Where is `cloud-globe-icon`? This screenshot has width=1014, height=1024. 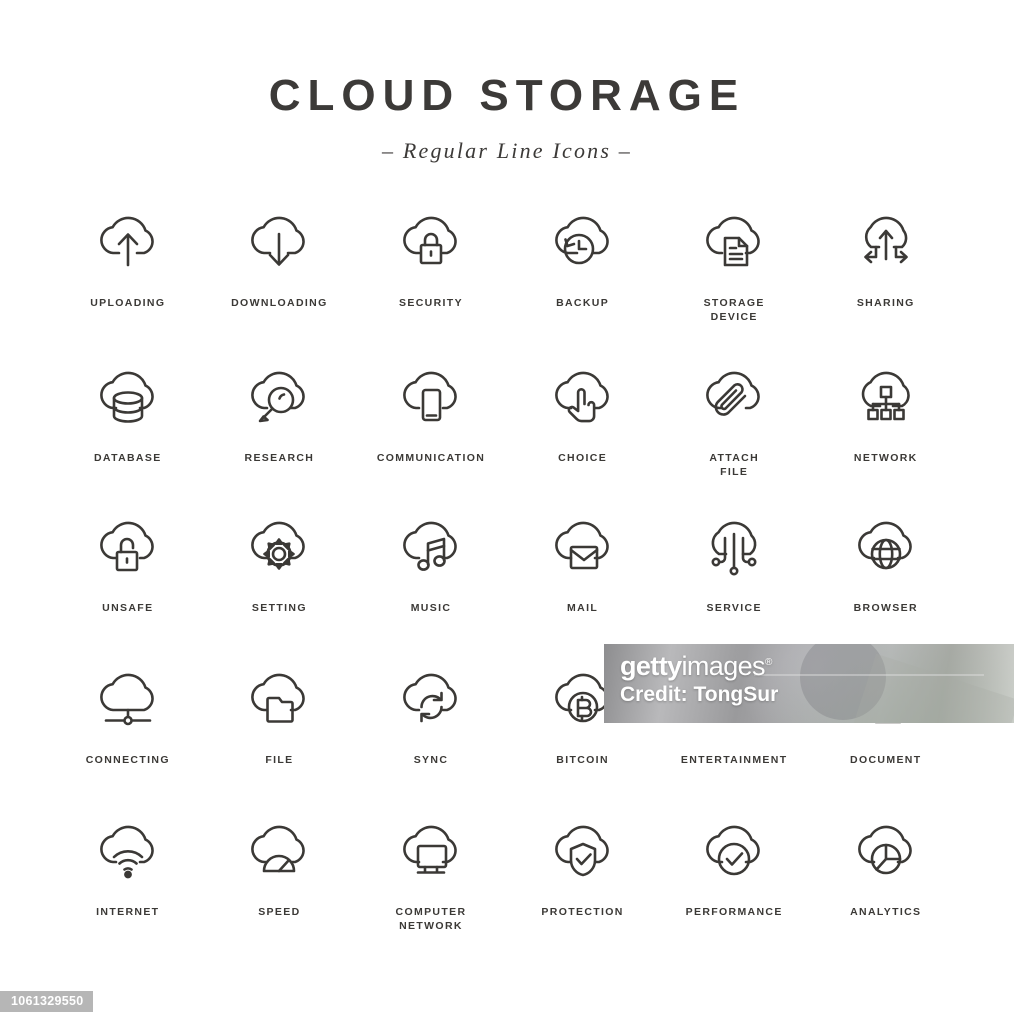 cloud-globe-icon is located at coordinates (886, 543).